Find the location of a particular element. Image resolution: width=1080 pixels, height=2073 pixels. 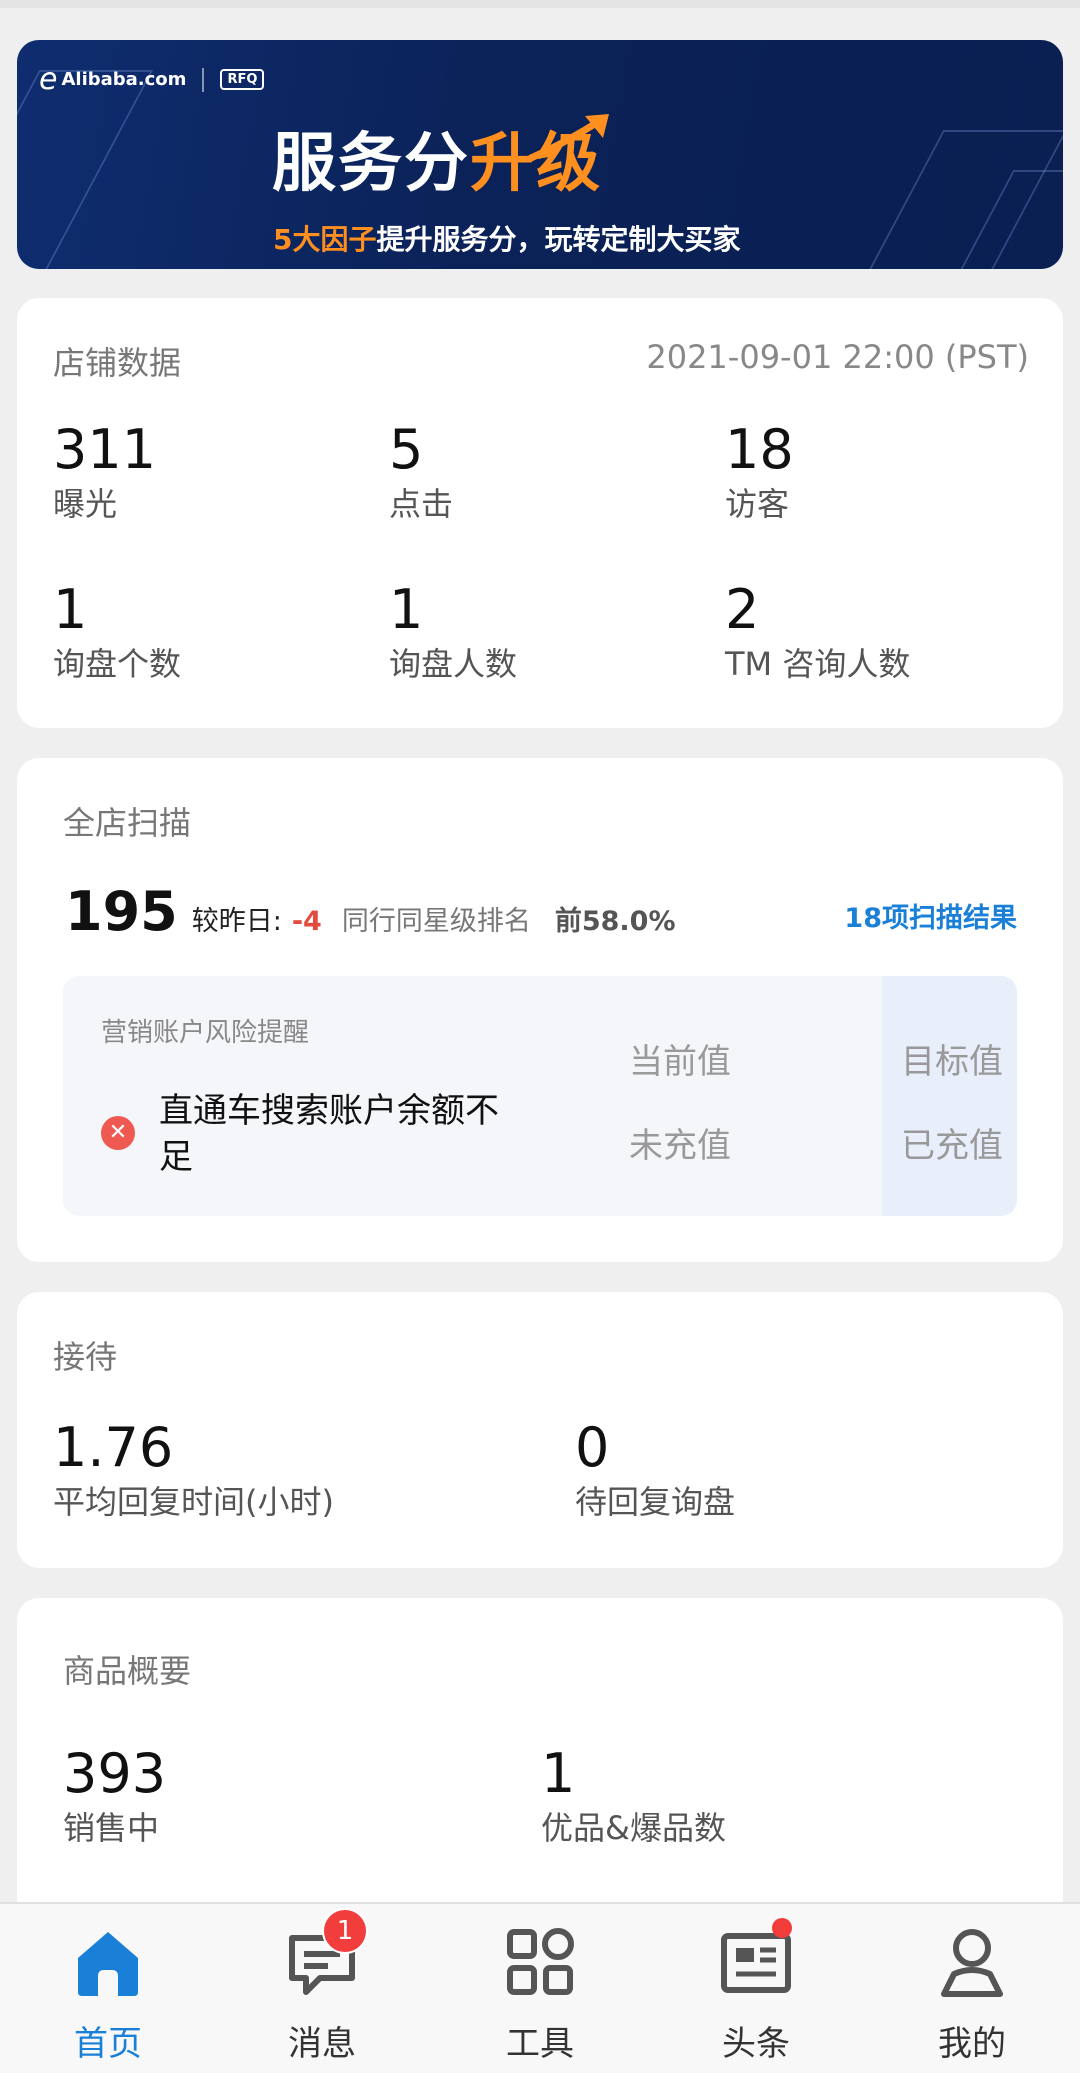

nav-label: 工具 is located at coordinates (540, 2044).